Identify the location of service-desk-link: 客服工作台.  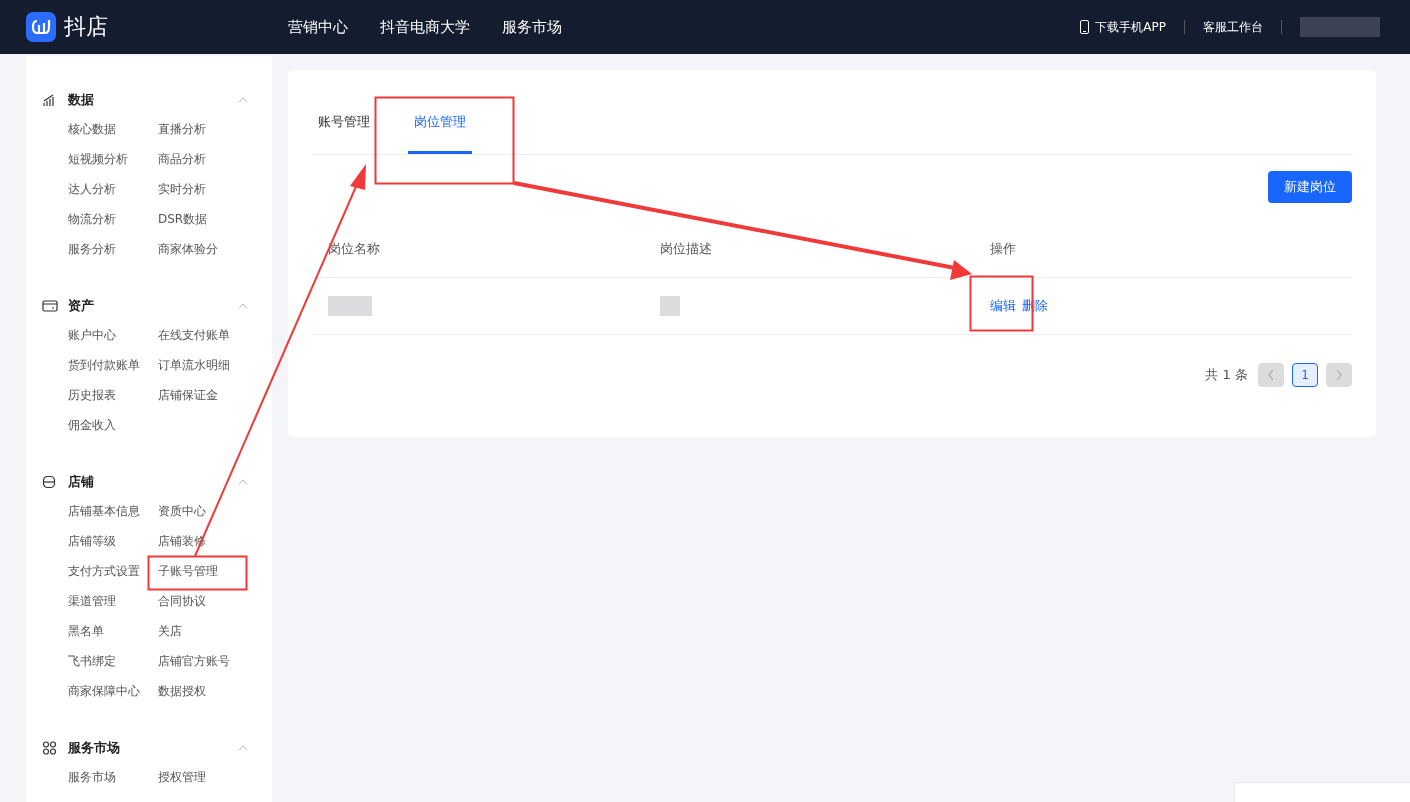
(1233, 27).